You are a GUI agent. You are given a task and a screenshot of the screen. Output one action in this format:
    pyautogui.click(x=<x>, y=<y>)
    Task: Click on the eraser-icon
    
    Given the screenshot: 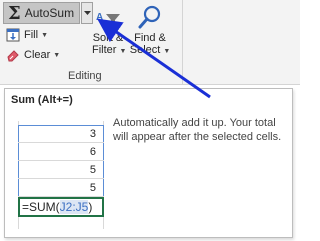 What is the action you would take?
    pyautogui.click(x=13, y=56)
    